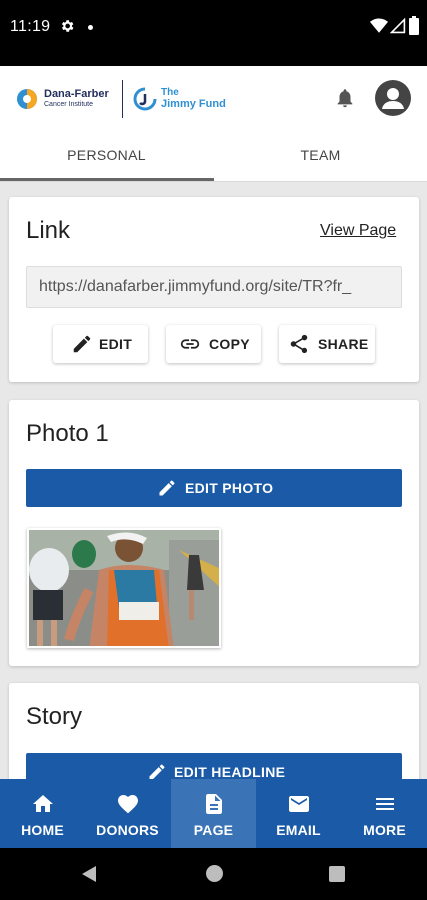 The width and height of the screenshot is (427, 900). Describe the element at coordinates (230, 772) in the screenshot. I see `edit-headline-label: EDIT HEADLINE` at that location.